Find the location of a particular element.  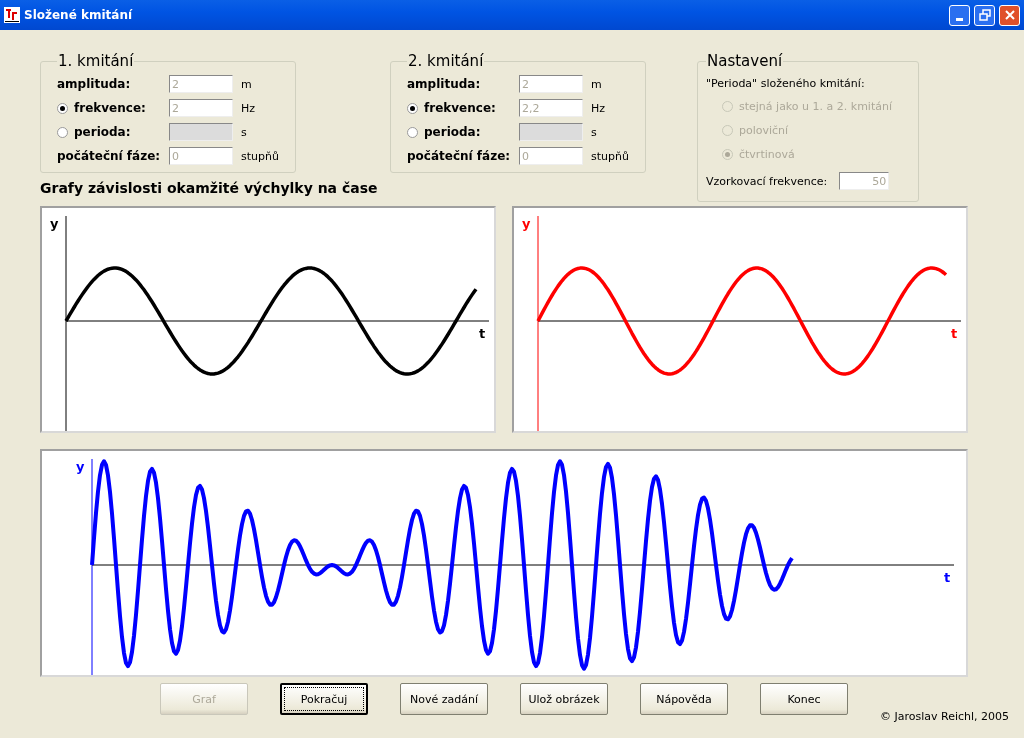

restore-button is located at coordinates (984, 15).